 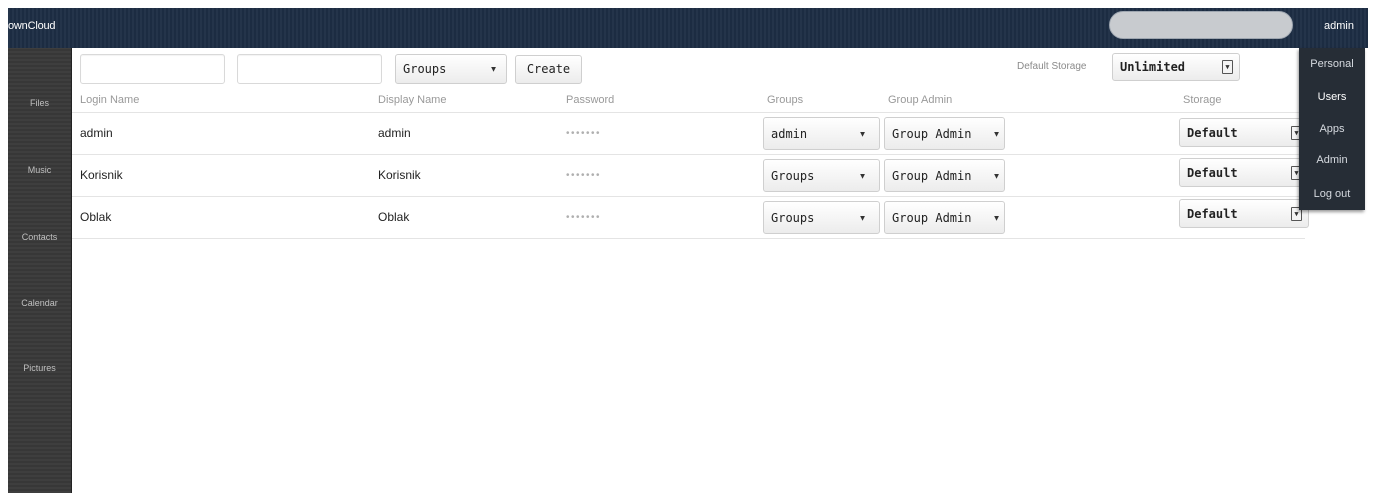 What do you see at coordinates (394, 133) in the screenshot?
I see `display-name-cell: admin` at bounding box center [394, 133].